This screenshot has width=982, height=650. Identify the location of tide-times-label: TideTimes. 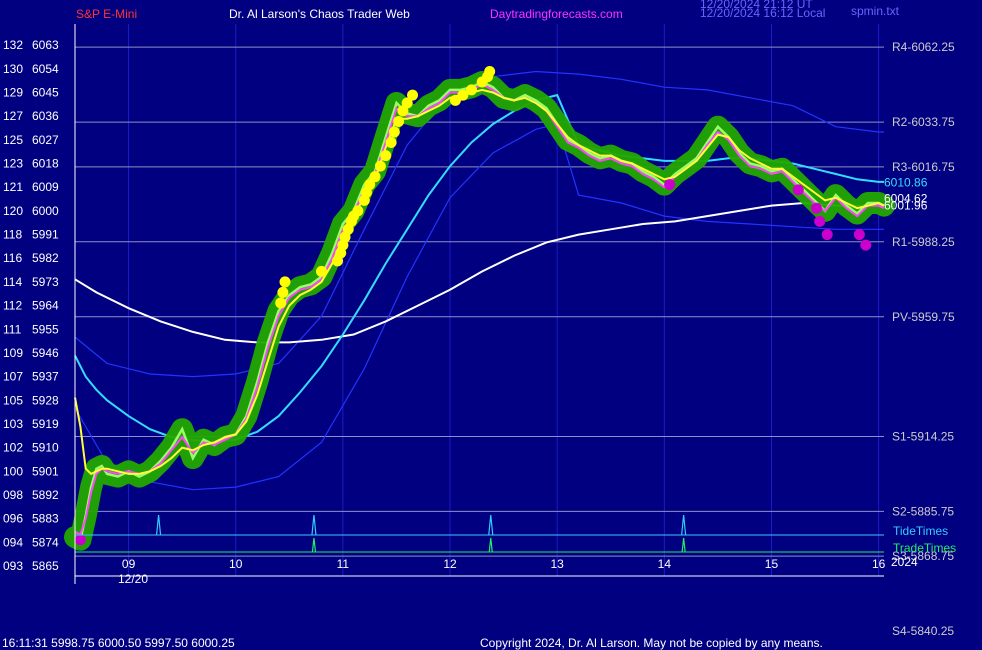
(920, 531).